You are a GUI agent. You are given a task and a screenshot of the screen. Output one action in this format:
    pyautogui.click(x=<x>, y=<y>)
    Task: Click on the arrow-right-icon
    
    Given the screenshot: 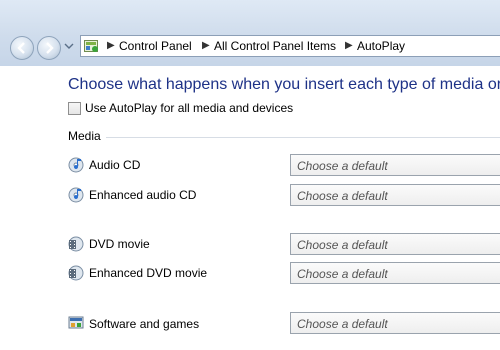 What is the action you would take?
    pyautogui.click(x=50, y=48)
    